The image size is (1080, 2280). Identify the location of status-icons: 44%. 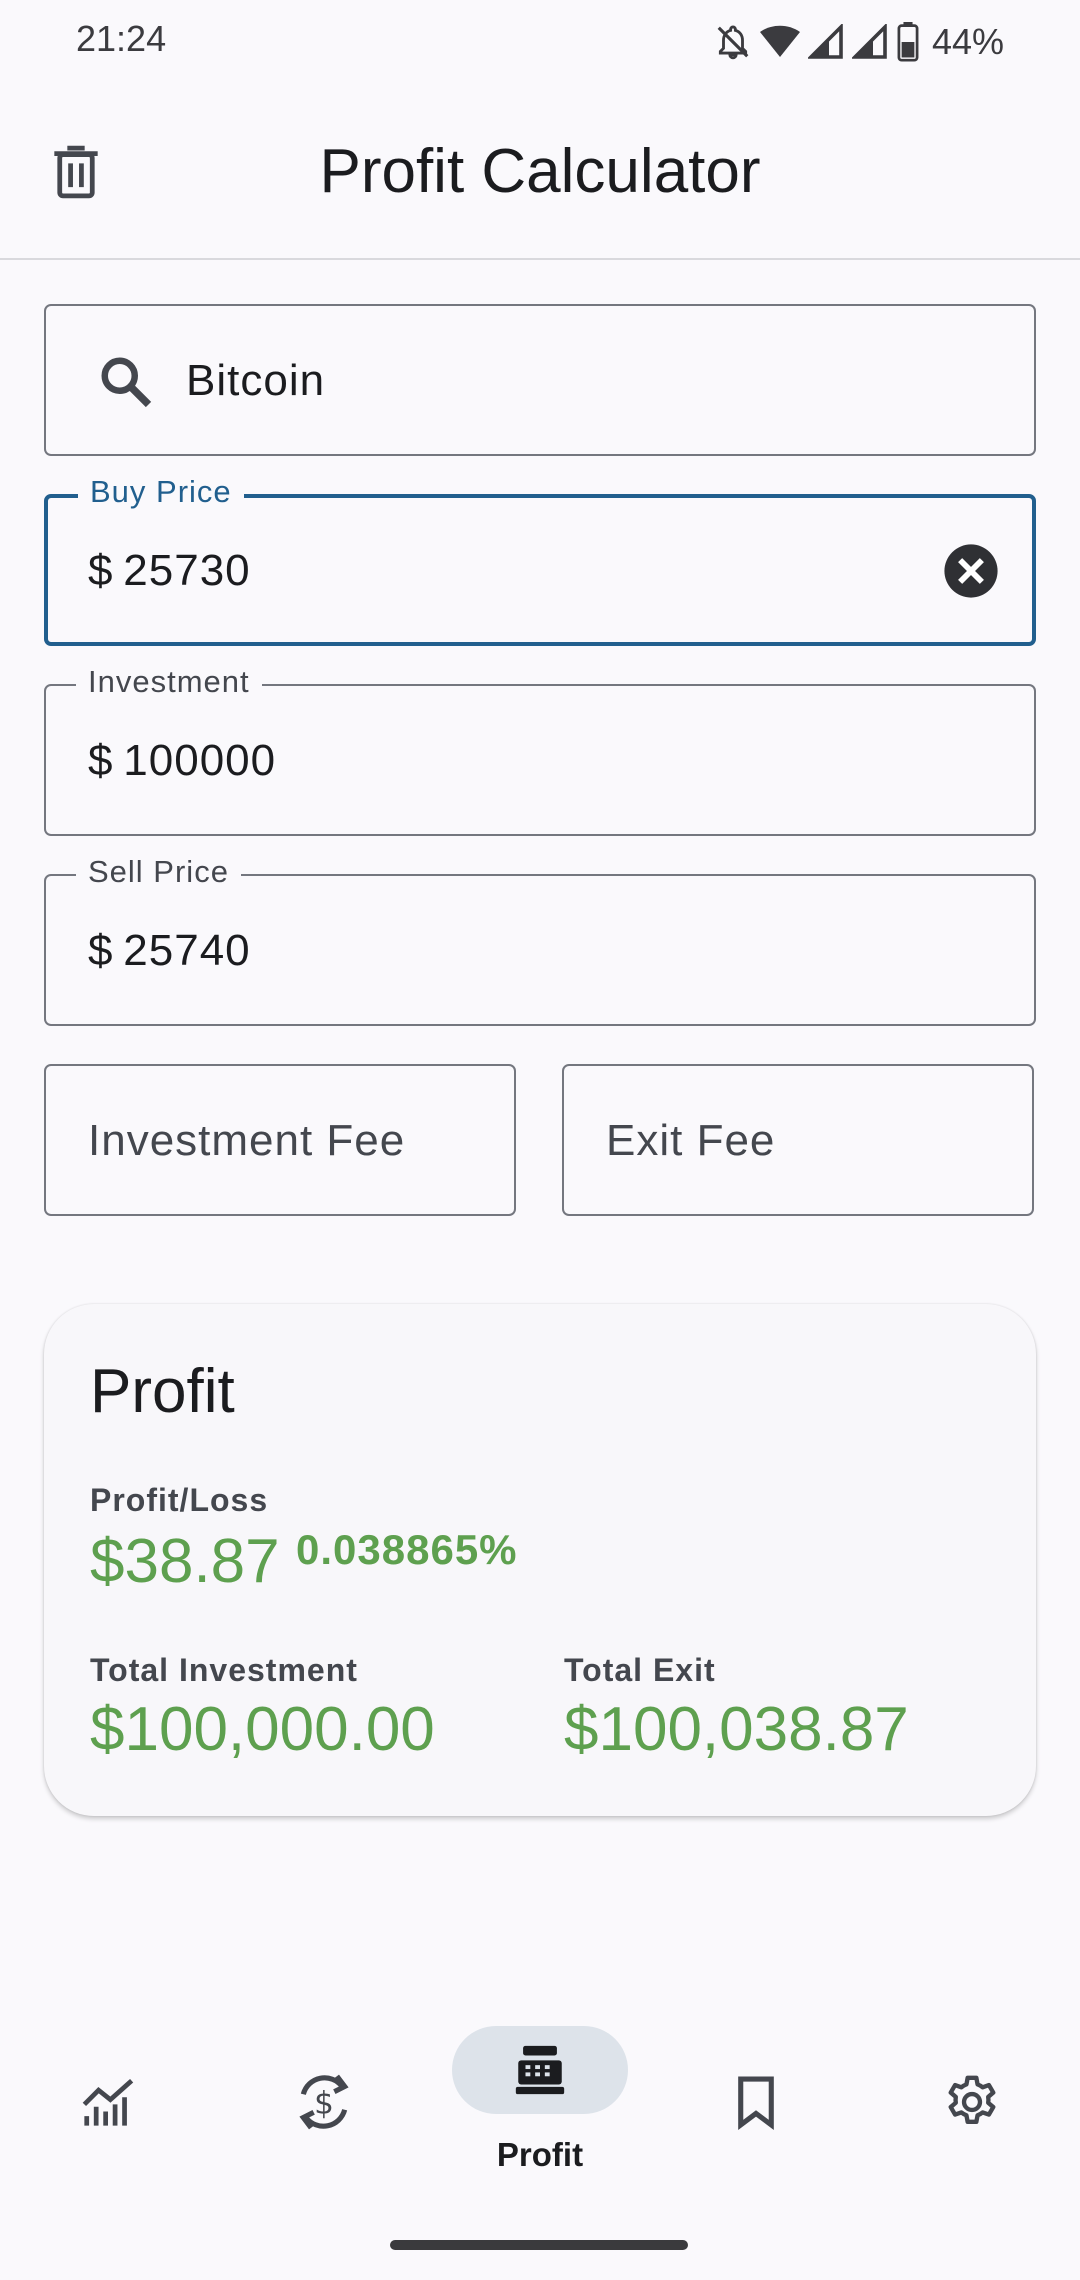
(859, 42).